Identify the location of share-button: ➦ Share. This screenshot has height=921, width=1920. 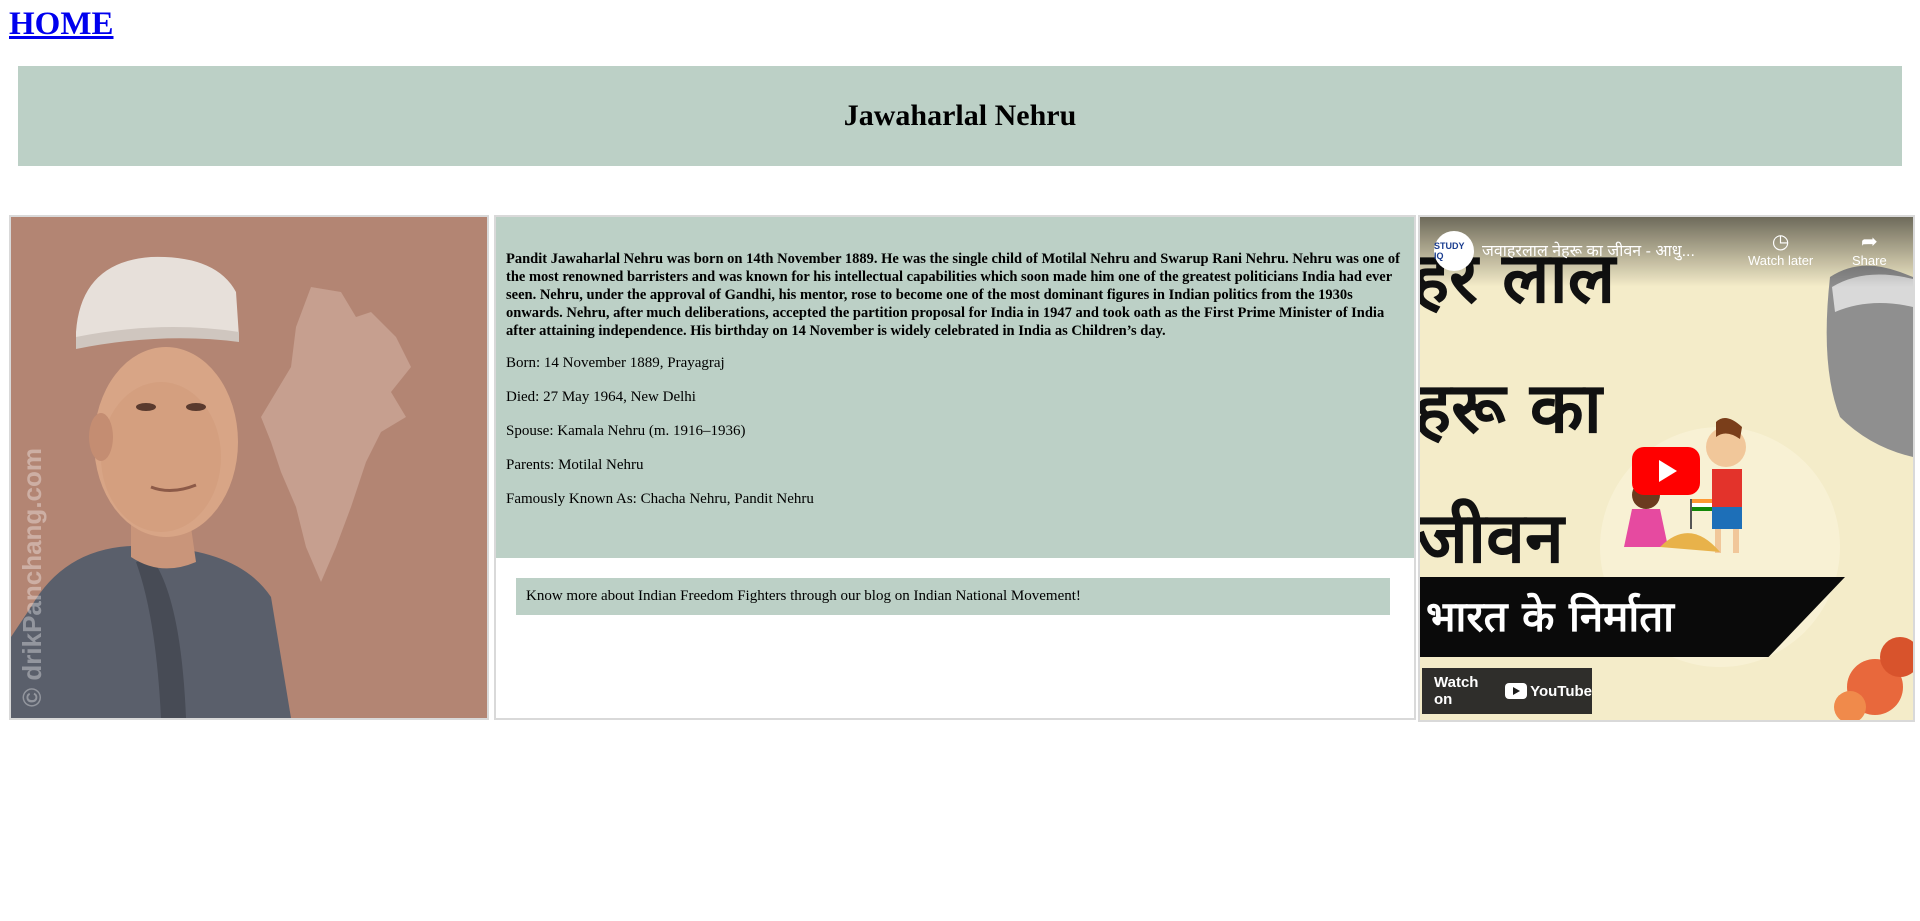
(1869, 249).